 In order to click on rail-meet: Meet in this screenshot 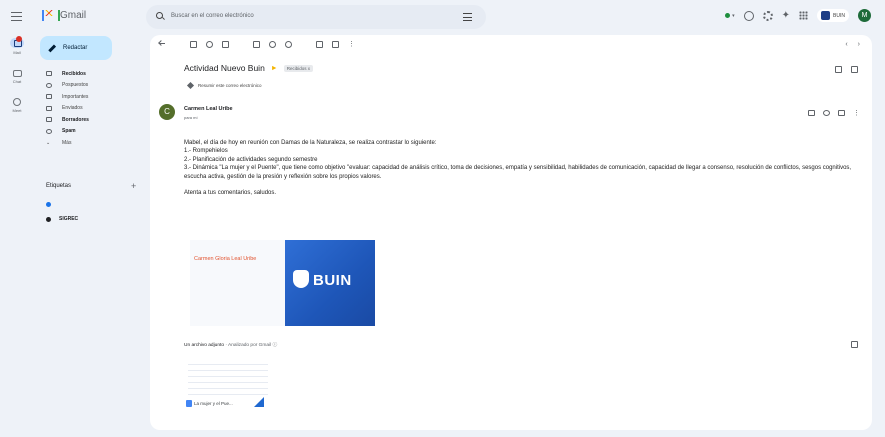, I will do `click(17, 105)`.